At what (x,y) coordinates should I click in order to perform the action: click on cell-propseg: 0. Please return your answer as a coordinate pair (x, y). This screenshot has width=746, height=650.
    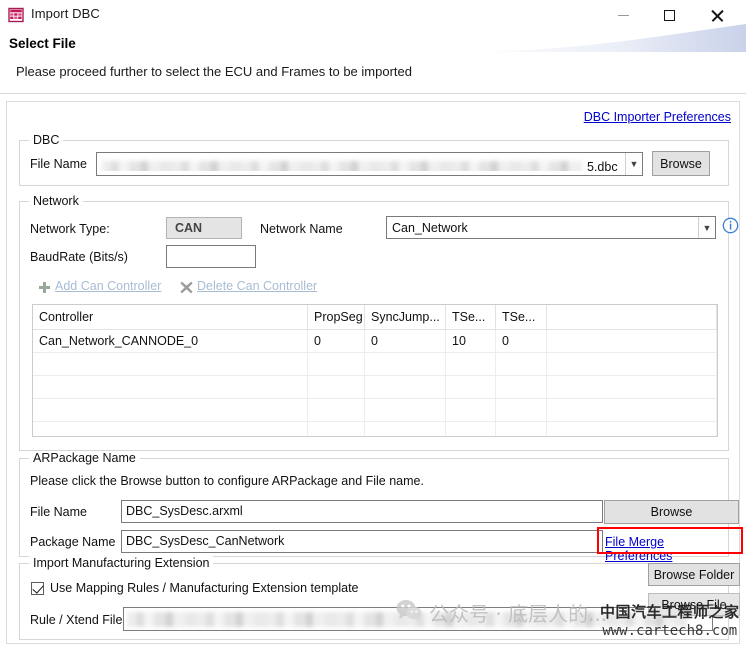
    Looking at the image, I should click on (336, 341).